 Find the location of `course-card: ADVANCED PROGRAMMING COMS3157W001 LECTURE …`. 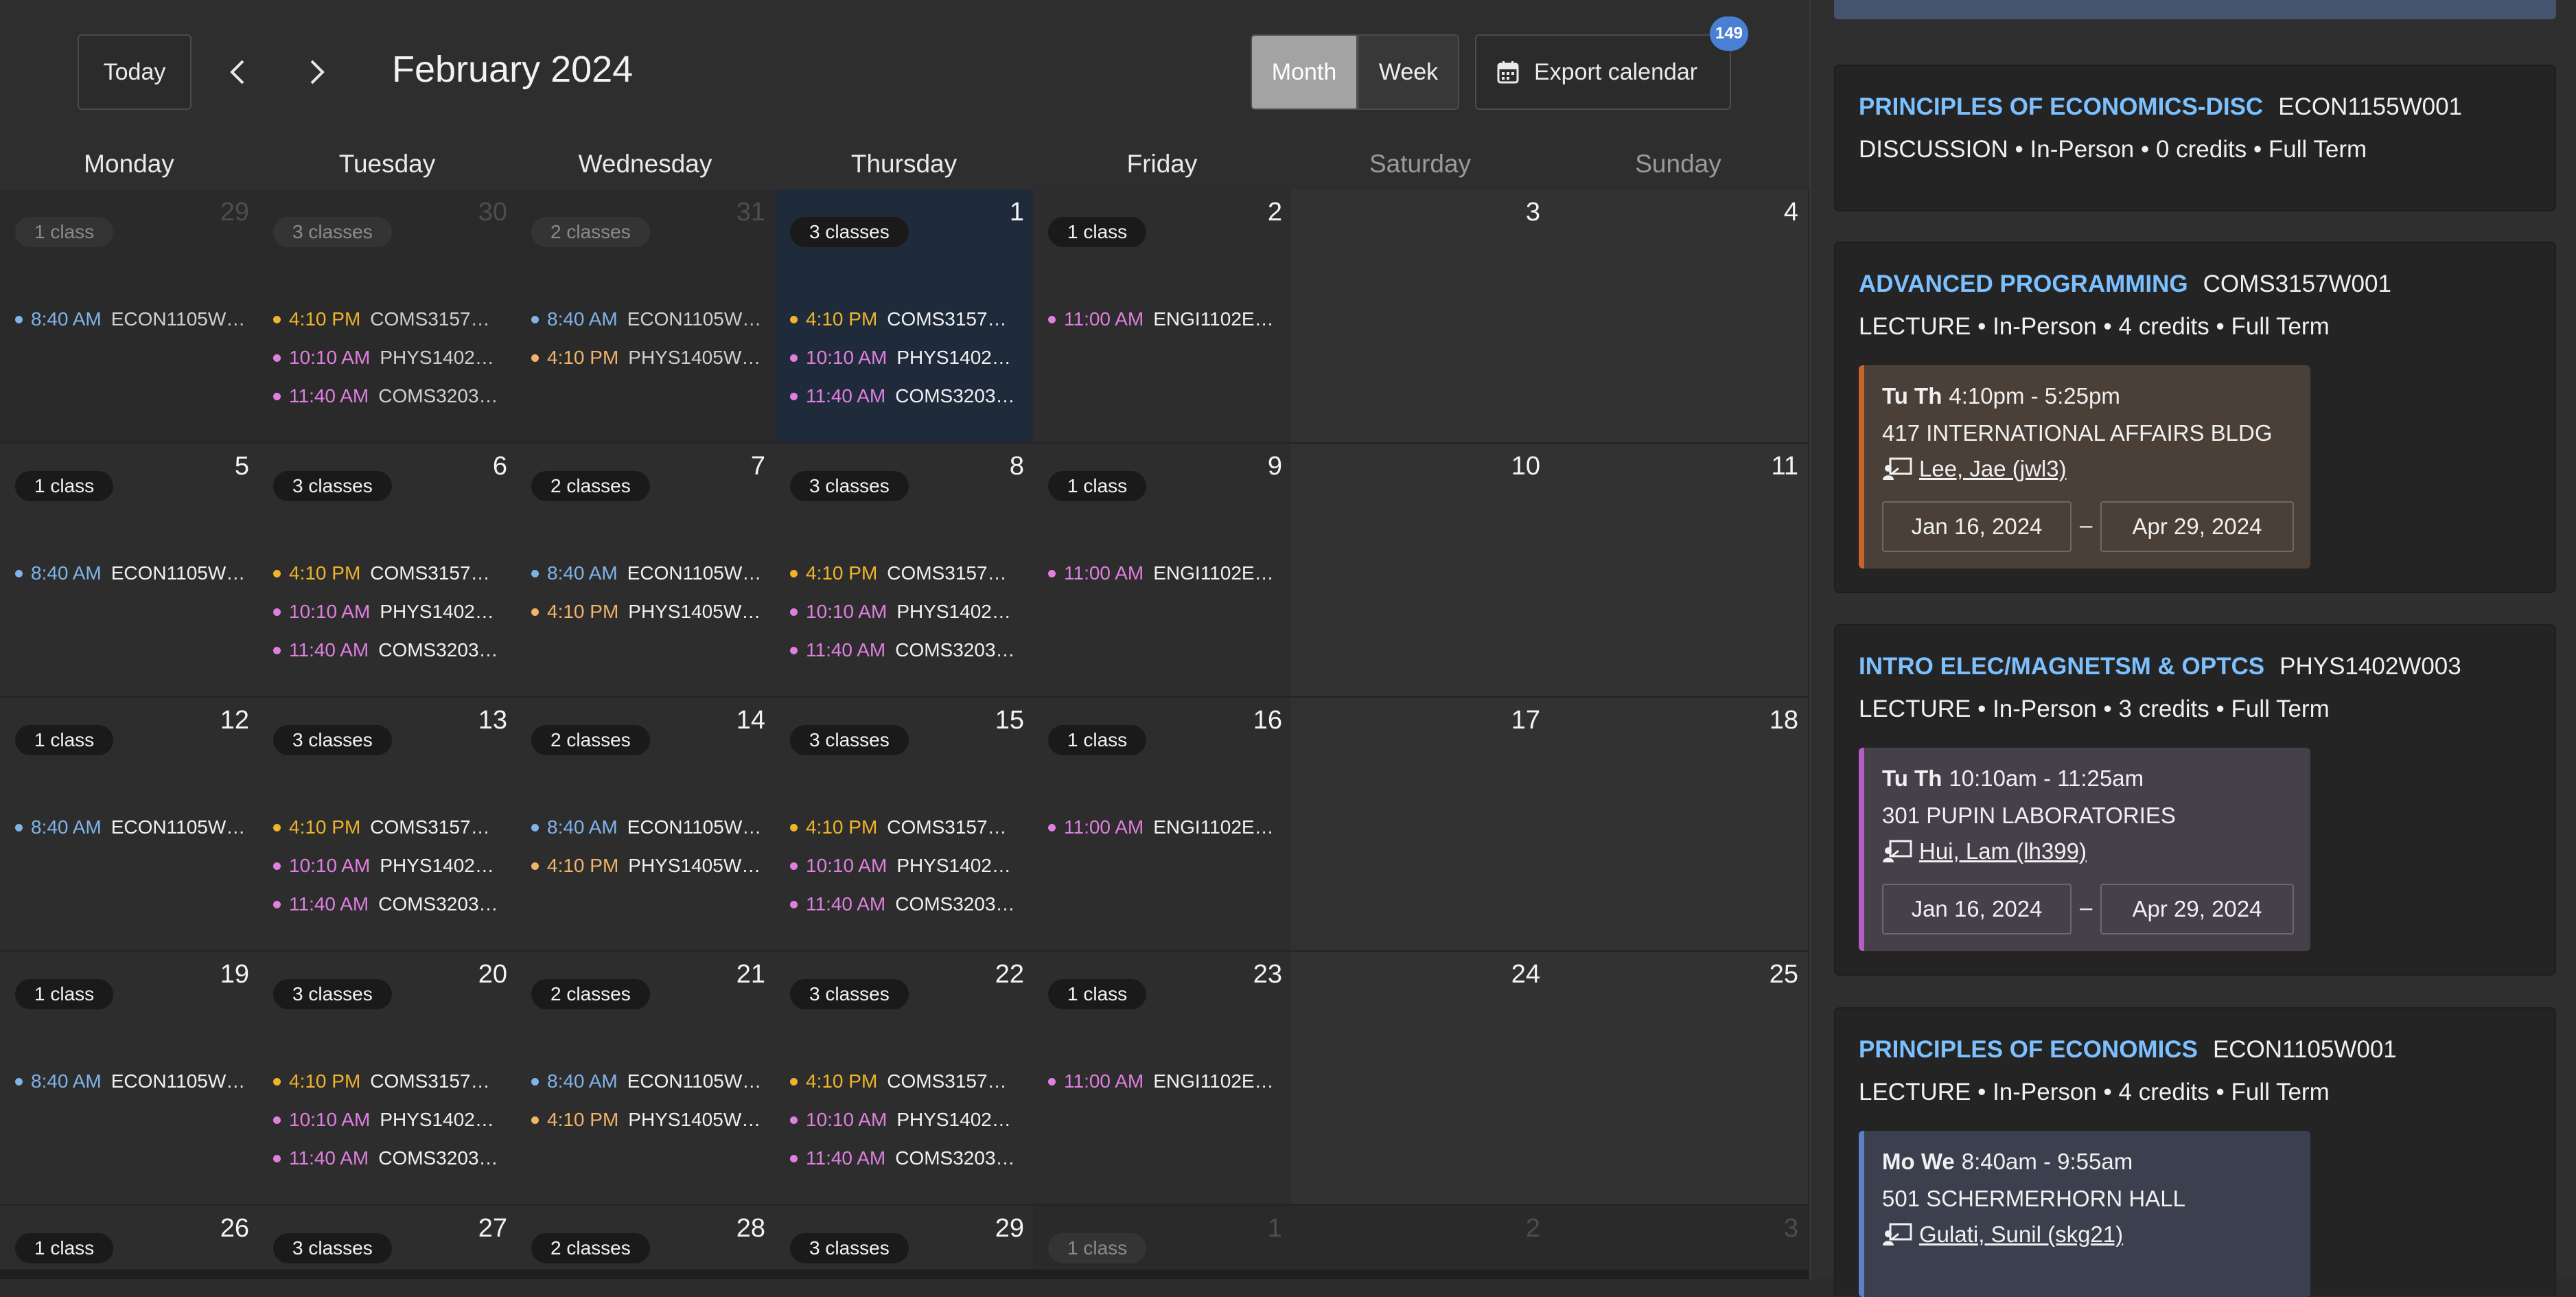

course-card: ADVANCED PROGRAMMING COMS3157W001 LECTURE … is located at coordinates (2195, 418).